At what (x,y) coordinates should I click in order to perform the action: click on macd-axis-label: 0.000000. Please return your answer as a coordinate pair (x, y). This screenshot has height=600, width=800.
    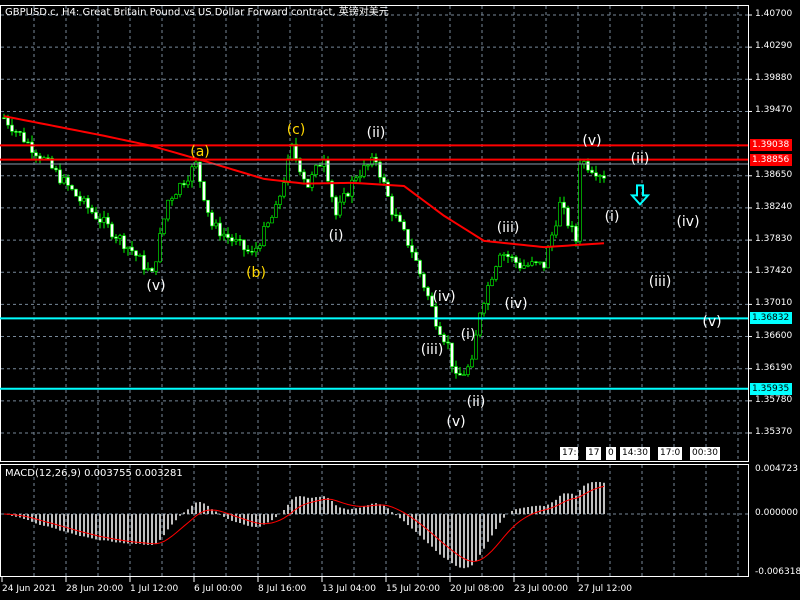
    Looking at the image, I should click on (776, 513).